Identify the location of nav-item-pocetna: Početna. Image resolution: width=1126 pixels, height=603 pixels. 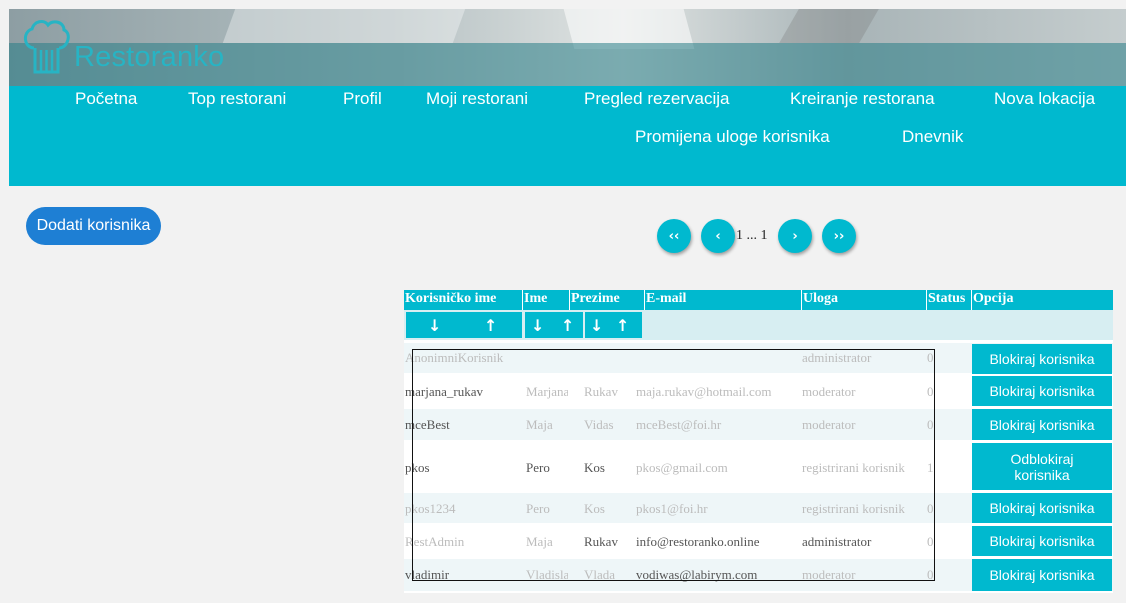
(106, 99).